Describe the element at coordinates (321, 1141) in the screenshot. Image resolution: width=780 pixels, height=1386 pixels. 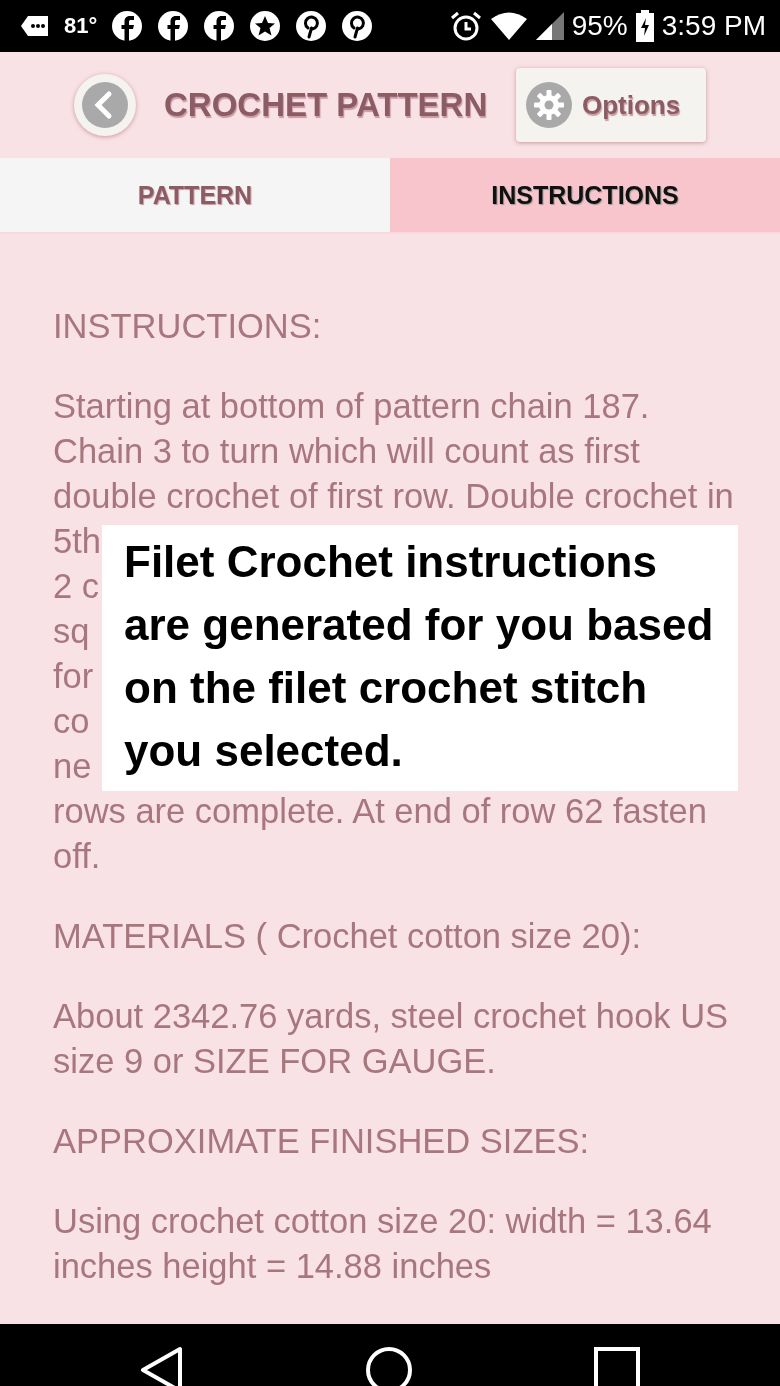
I see `section-heading: APPROXIMATE FINISHED SIZES:` at that location.